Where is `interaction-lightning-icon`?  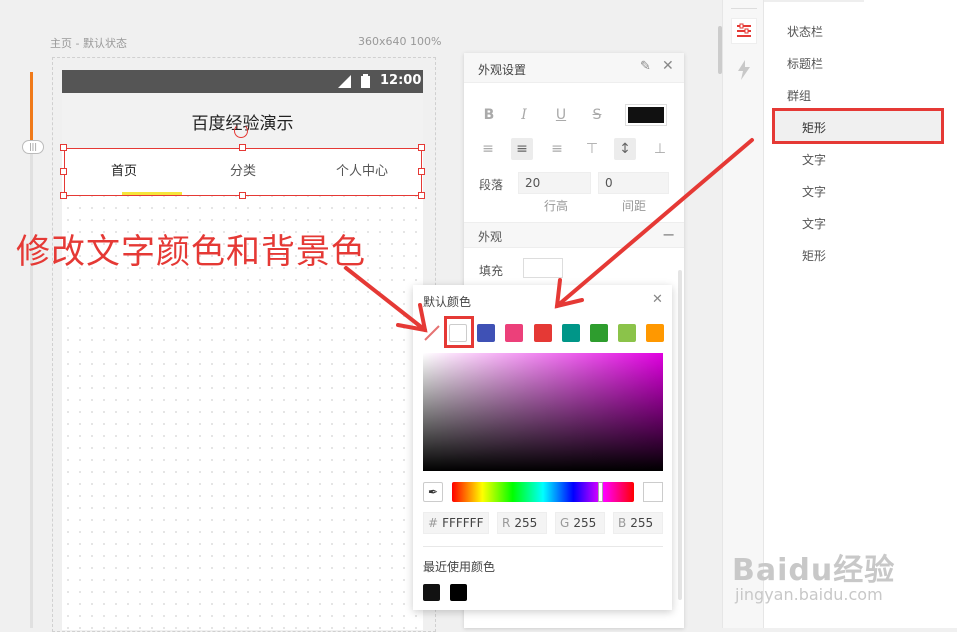 interaction-lightning-icon is located at coordinates (744, 70).